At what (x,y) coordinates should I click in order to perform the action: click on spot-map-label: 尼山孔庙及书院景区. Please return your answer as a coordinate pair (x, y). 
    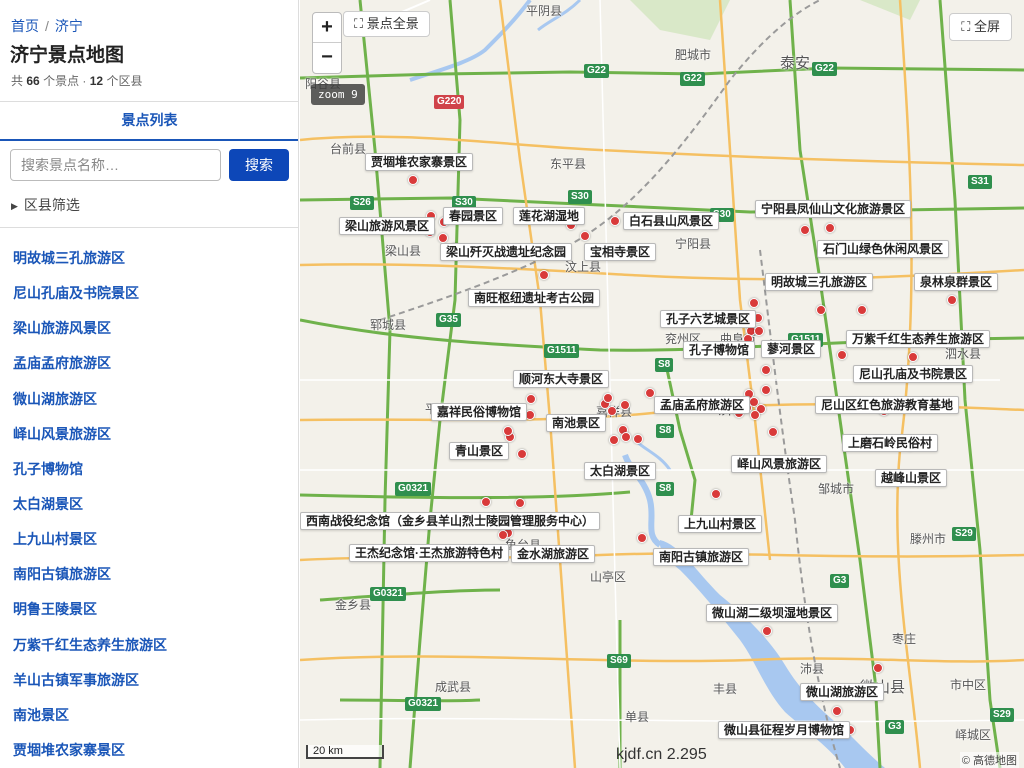
    Looking at the image, I should click on (913, 374).